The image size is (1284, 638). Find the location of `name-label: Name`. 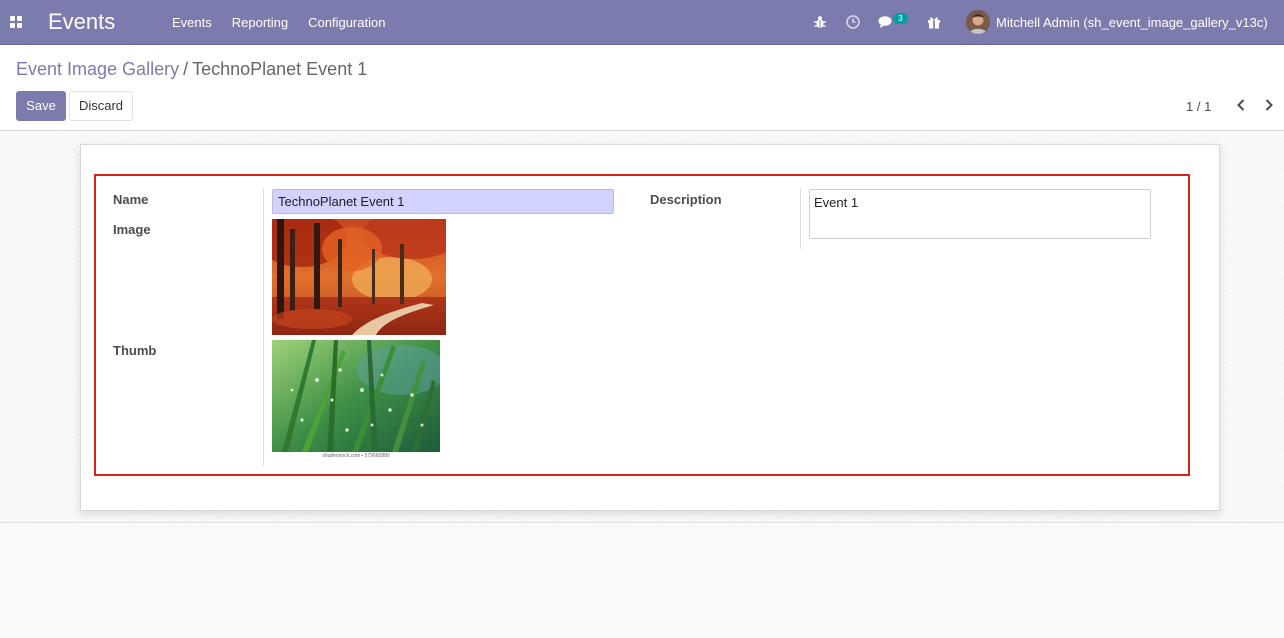

name-label: Name is located at coordinates (131, 199).